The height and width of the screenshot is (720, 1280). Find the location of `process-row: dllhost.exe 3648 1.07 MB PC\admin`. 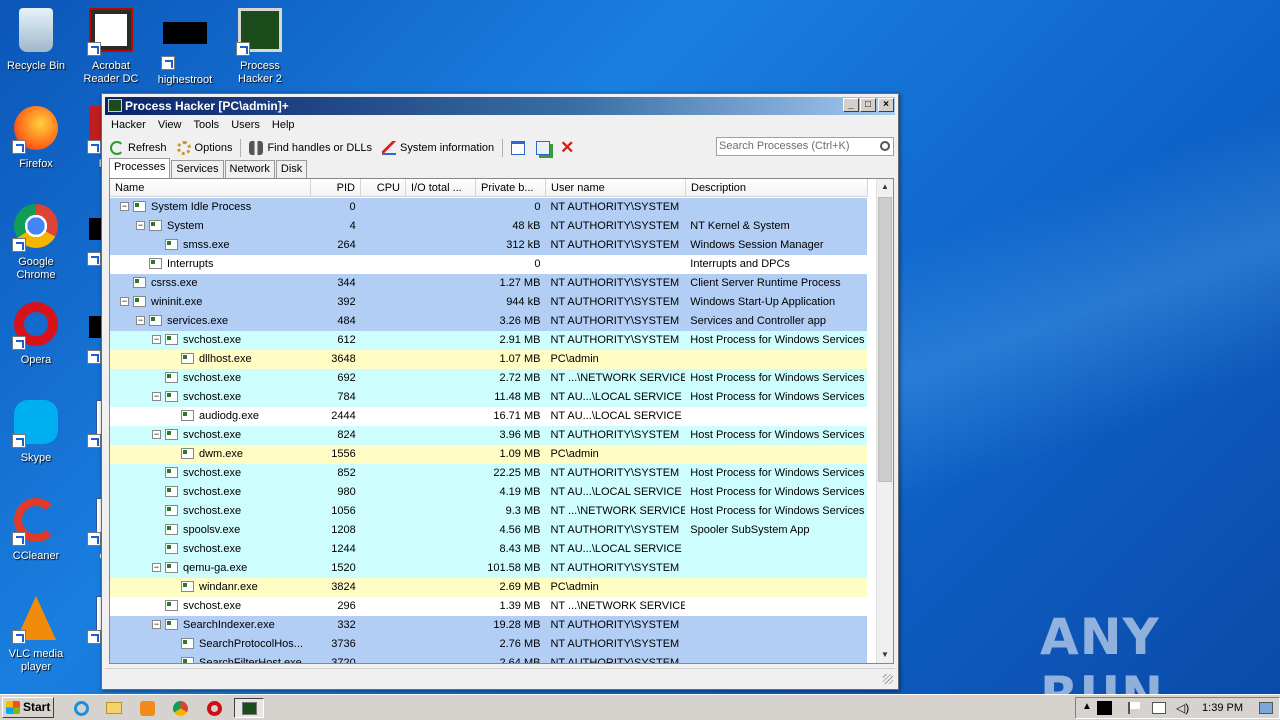

process-row: dllhost.exe 3648 1.07 MB PC\admin is located at coordinates (488, 359).